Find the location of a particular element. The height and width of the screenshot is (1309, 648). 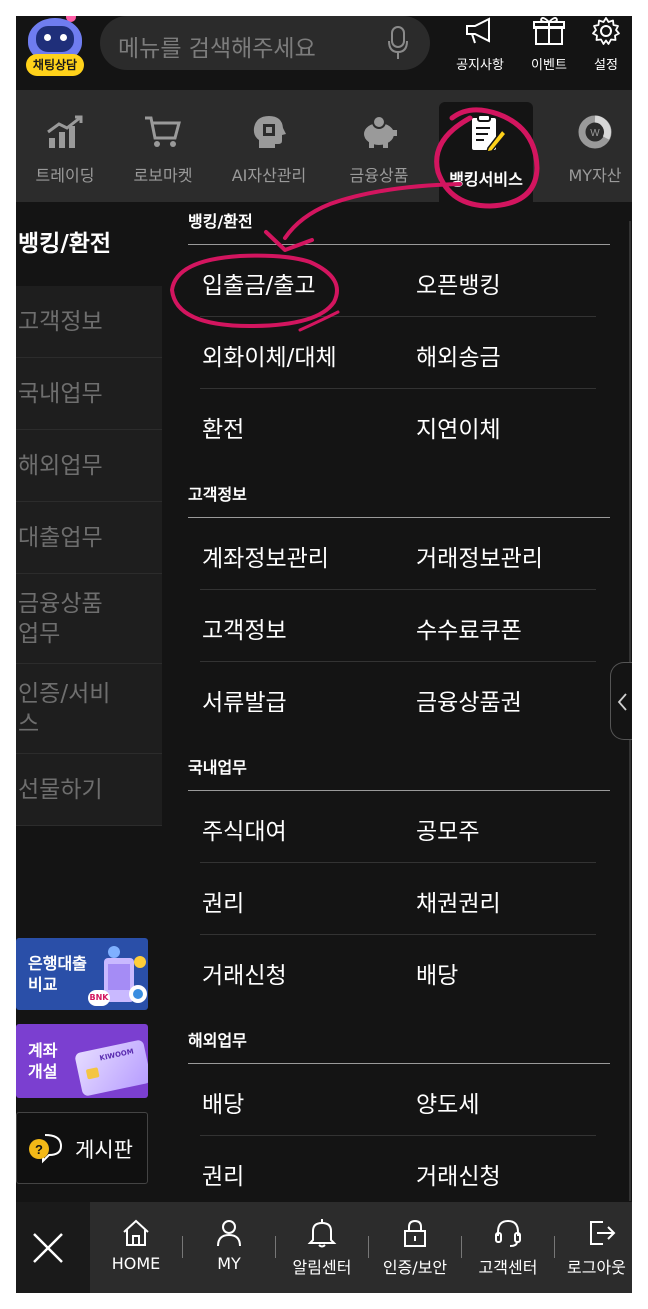

chevron-left-icon is located at coordinates (622, 702).